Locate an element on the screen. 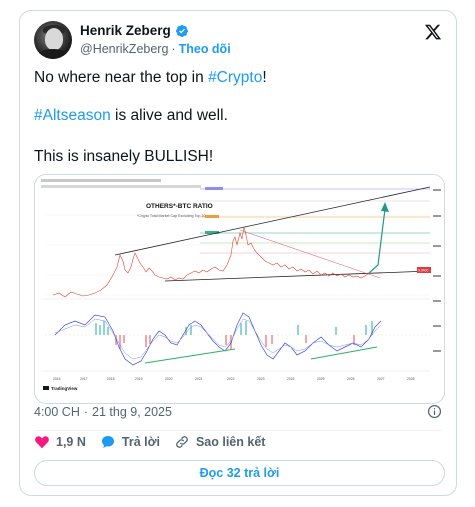 This screenshot has height=507, width=475. tweet-line-2-text: is alive and well. is located at coordinates (169, 115).